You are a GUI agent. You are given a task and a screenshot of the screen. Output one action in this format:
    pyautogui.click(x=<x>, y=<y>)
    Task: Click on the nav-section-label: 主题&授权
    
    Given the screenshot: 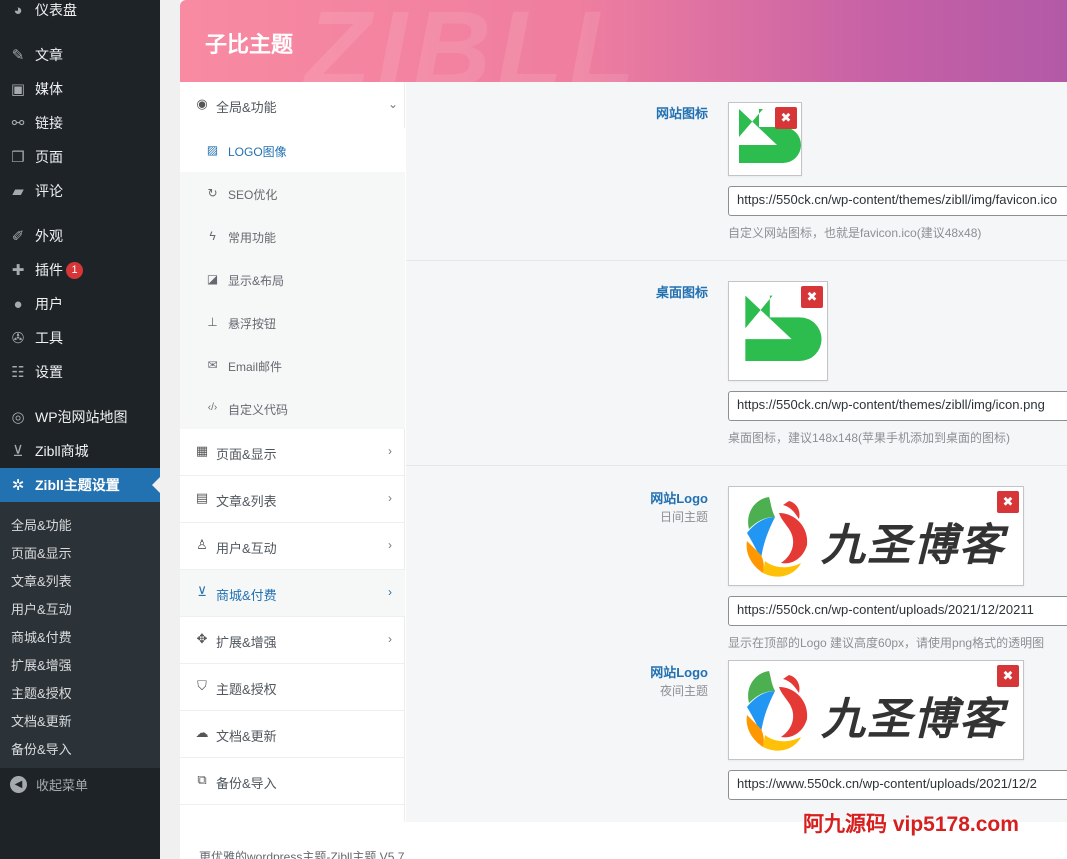 What is the action you would take?
    pyautogui.click(x=246, y=689)
    